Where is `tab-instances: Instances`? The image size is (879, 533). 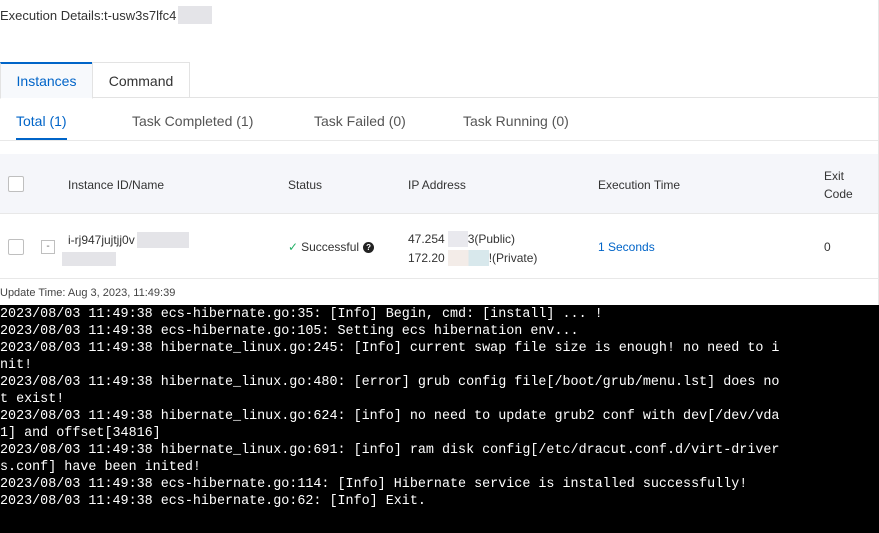 tab-instances: Instances is located at coordinates (46, 80).